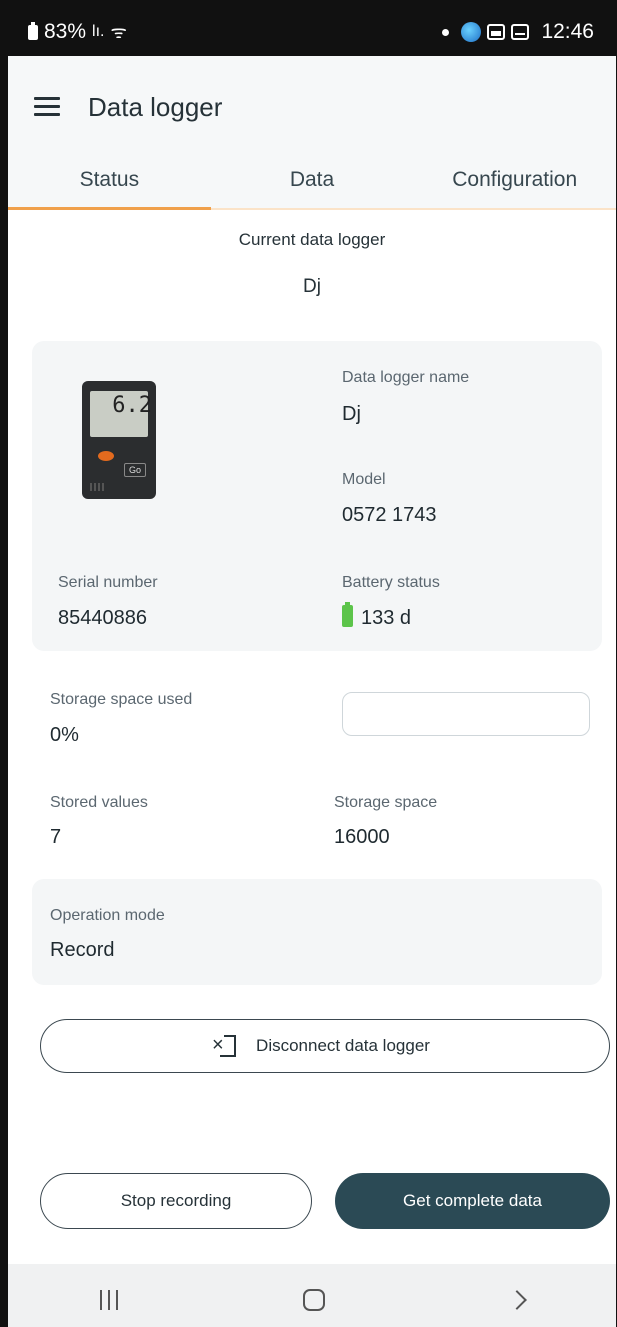 Image resolution: width=617 pixels, height=1327 pixels. I want to click on model-value: 0572 1743, so click(389, 515).